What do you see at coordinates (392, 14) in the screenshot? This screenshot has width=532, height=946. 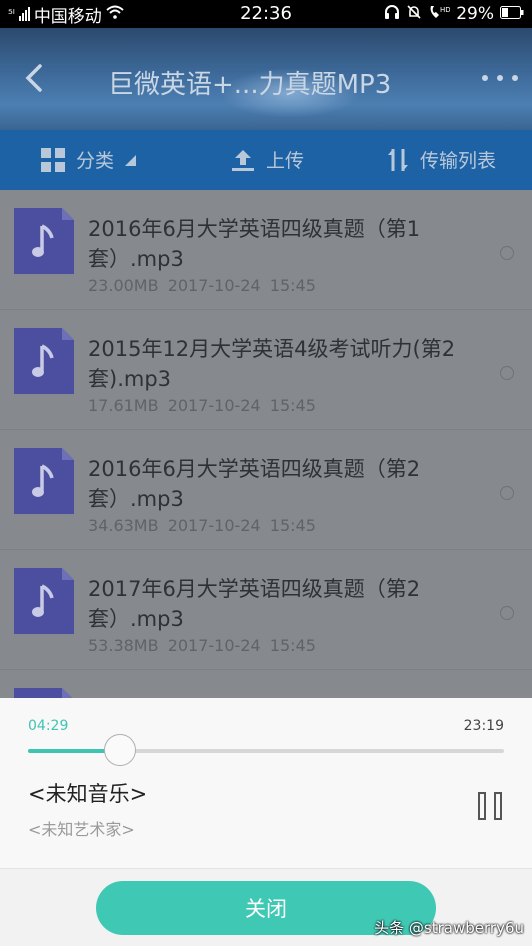 I see `headset-icon` at bounding box center [392, 14].